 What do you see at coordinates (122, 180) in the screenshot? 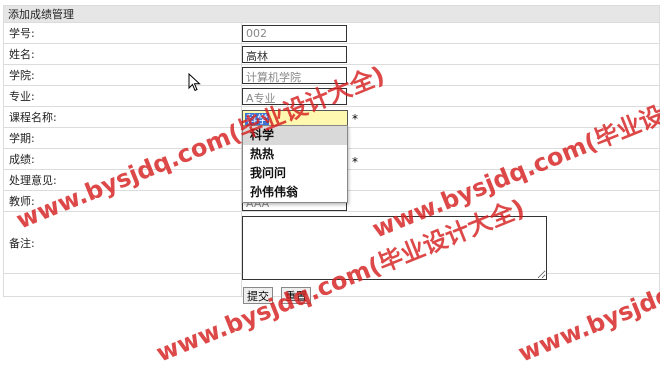
I see `opinion-label: 处理意见:` at bounding box center [122, 180].